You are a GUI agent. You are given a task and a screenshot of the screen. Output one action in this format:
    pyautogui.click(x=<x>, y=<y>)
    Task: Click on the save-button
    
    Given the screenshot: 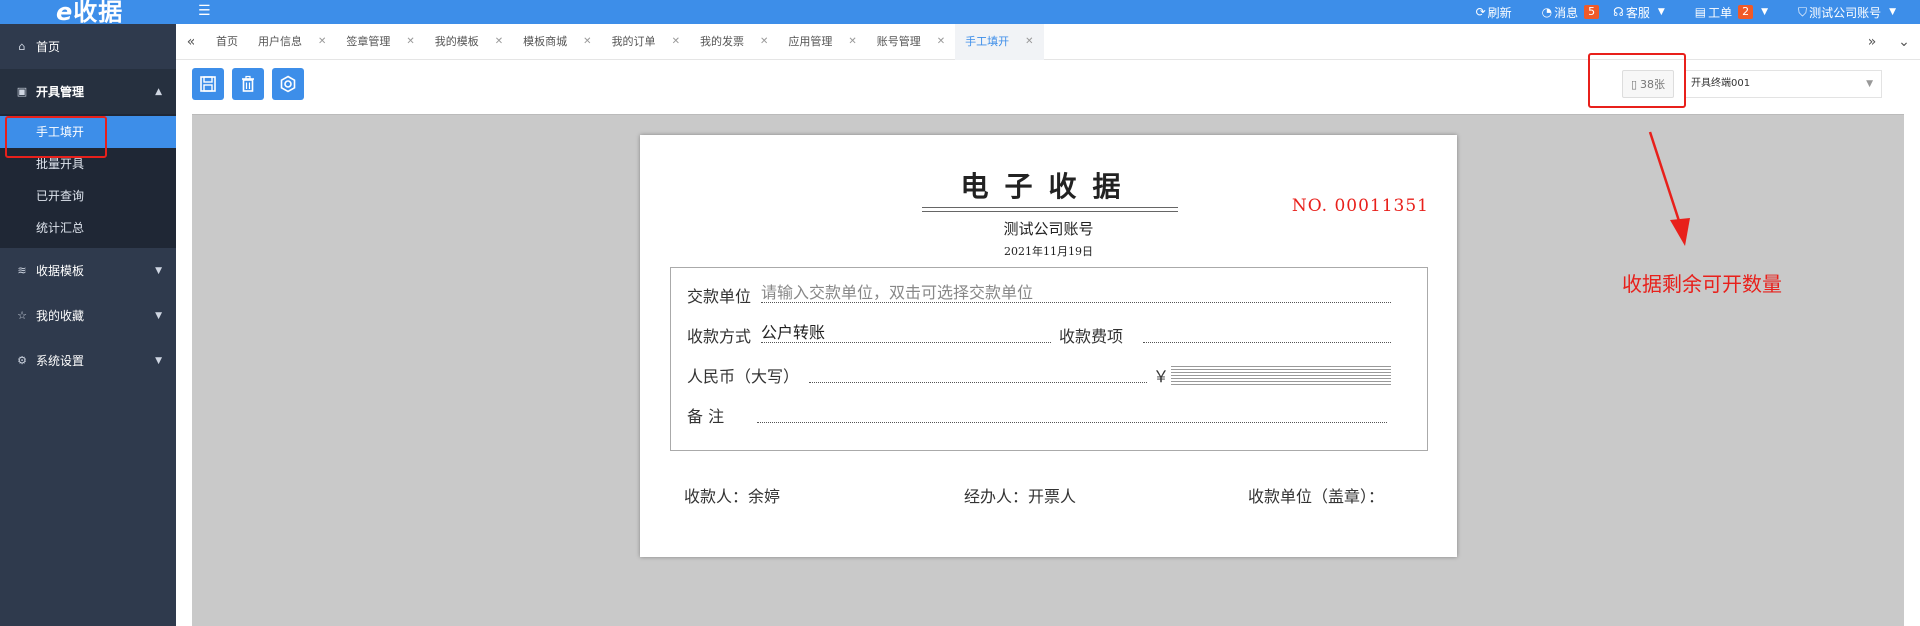 What is the action you would take?
    pyautogui.click(x=208, y=84)
    